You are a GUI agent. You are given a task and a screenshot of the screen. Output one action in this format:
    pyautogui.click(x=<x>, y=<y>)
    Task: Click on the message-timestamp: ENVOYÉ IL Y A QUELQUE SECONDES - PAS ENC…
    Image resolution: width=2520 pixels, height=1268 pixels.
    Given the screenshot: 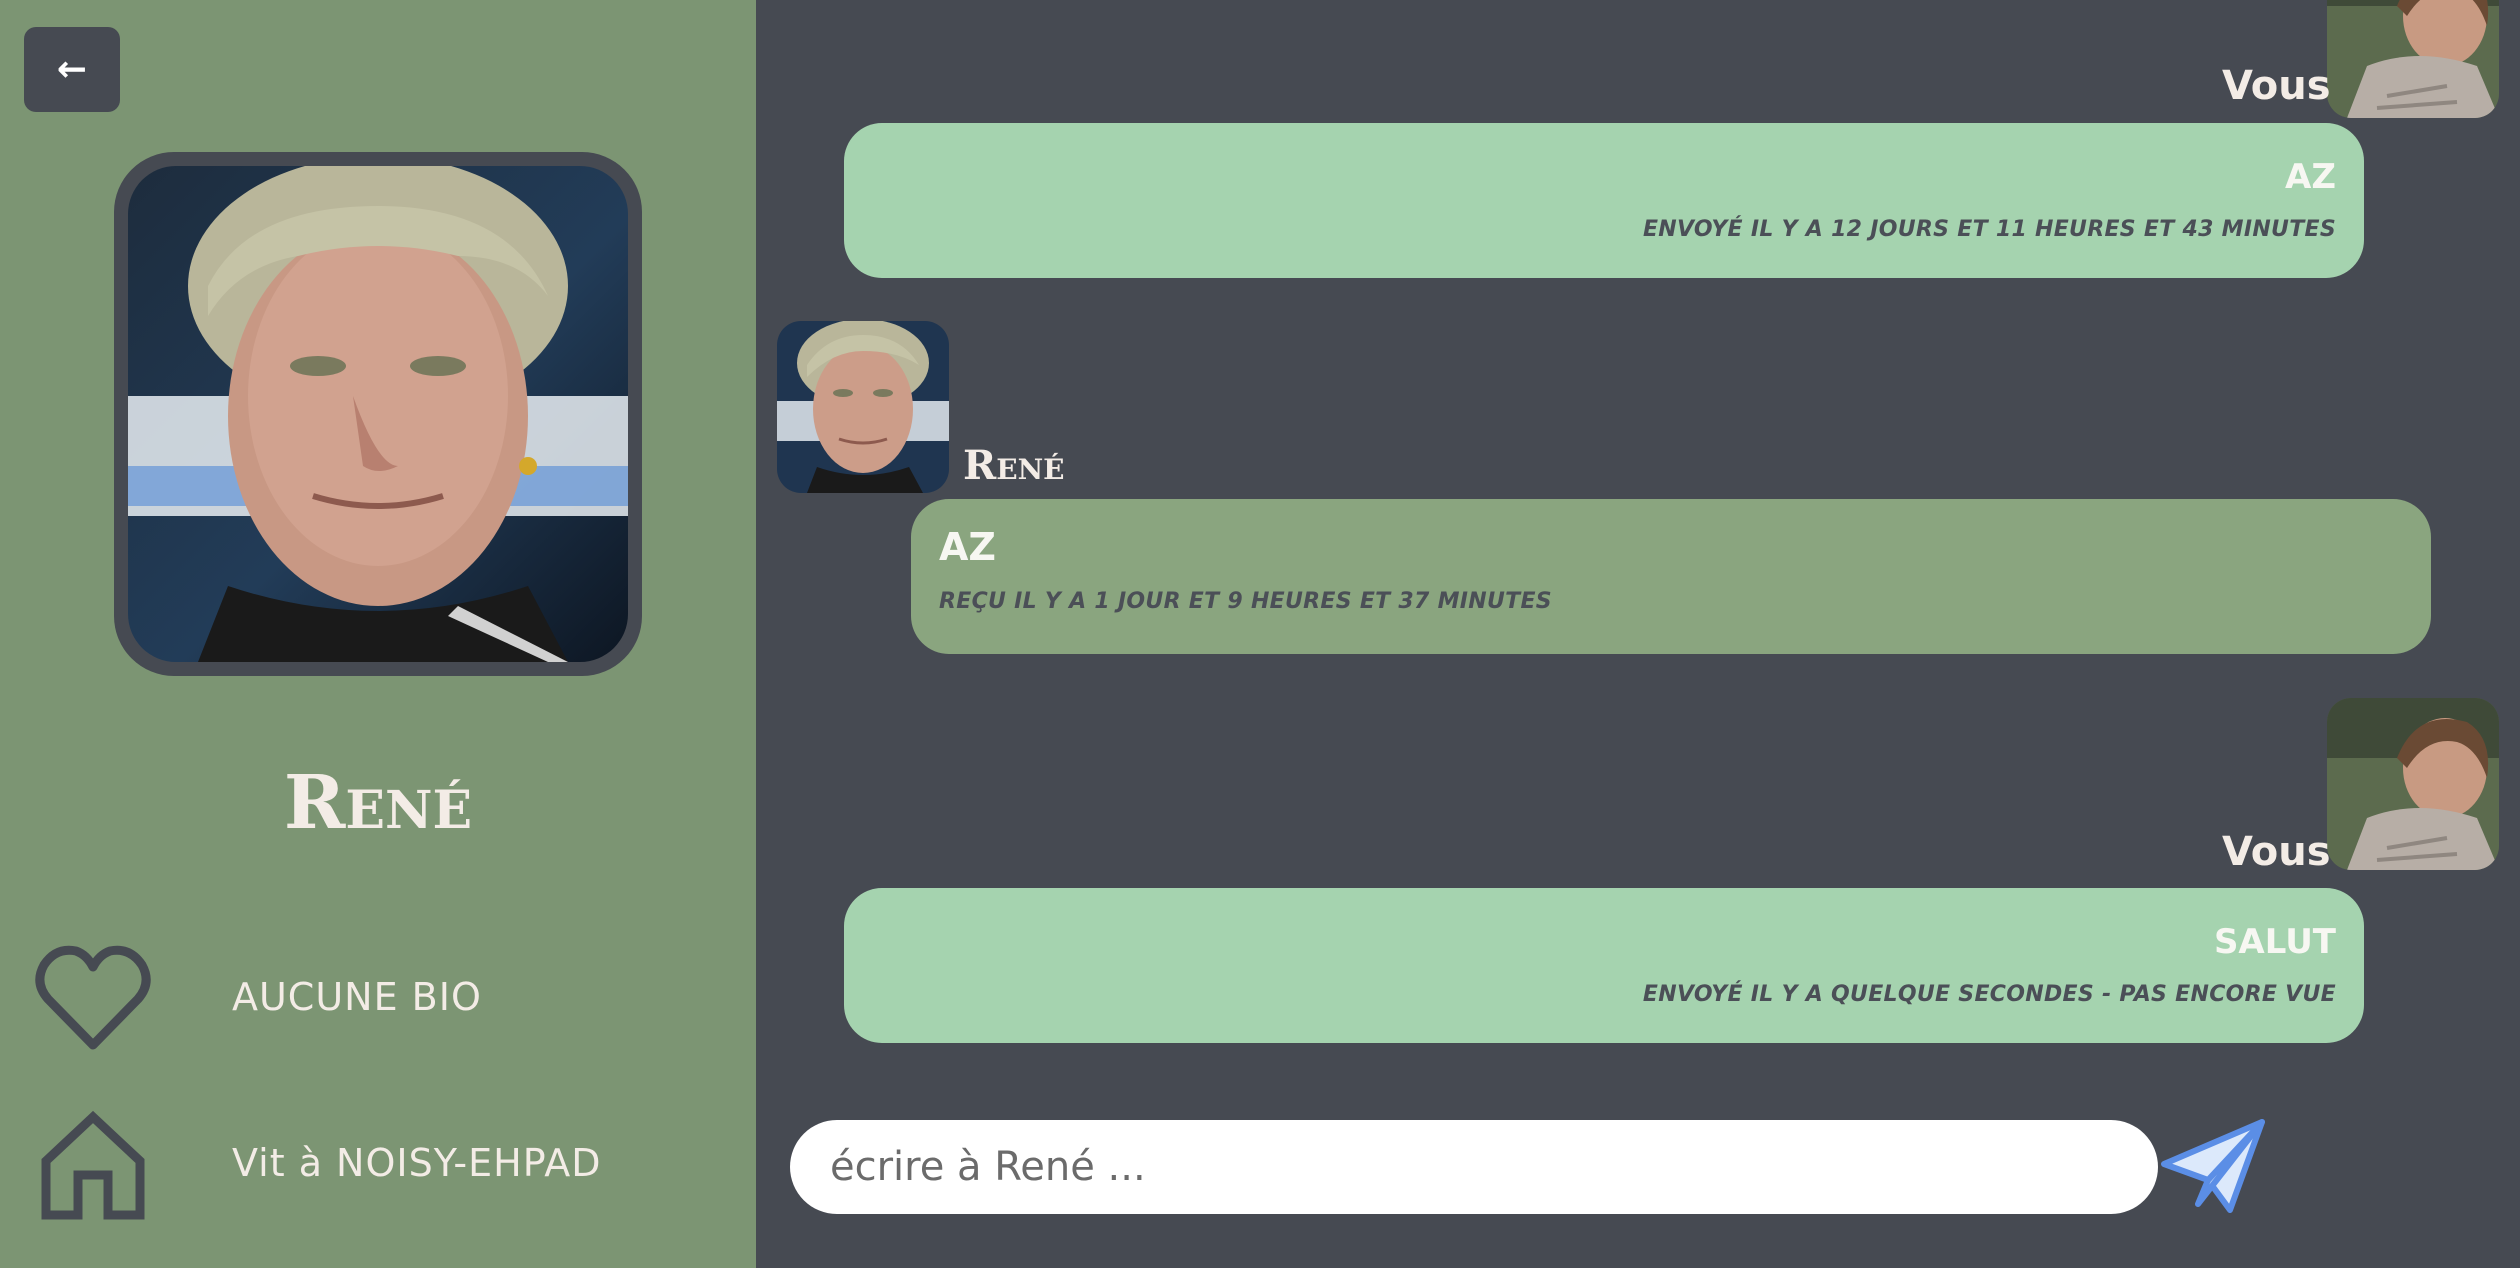 What is the action you would take?
    pyautogui.click(x=1989, y=994)
    